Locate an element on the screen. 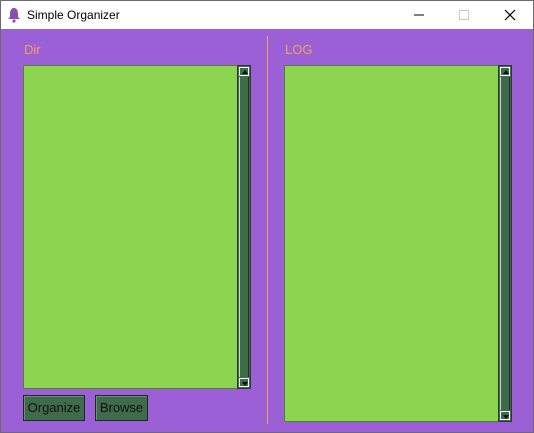 The height and width of the screenshot is (433, 534). title-bar: Simple Organizer is located at coordinates (267, 15).